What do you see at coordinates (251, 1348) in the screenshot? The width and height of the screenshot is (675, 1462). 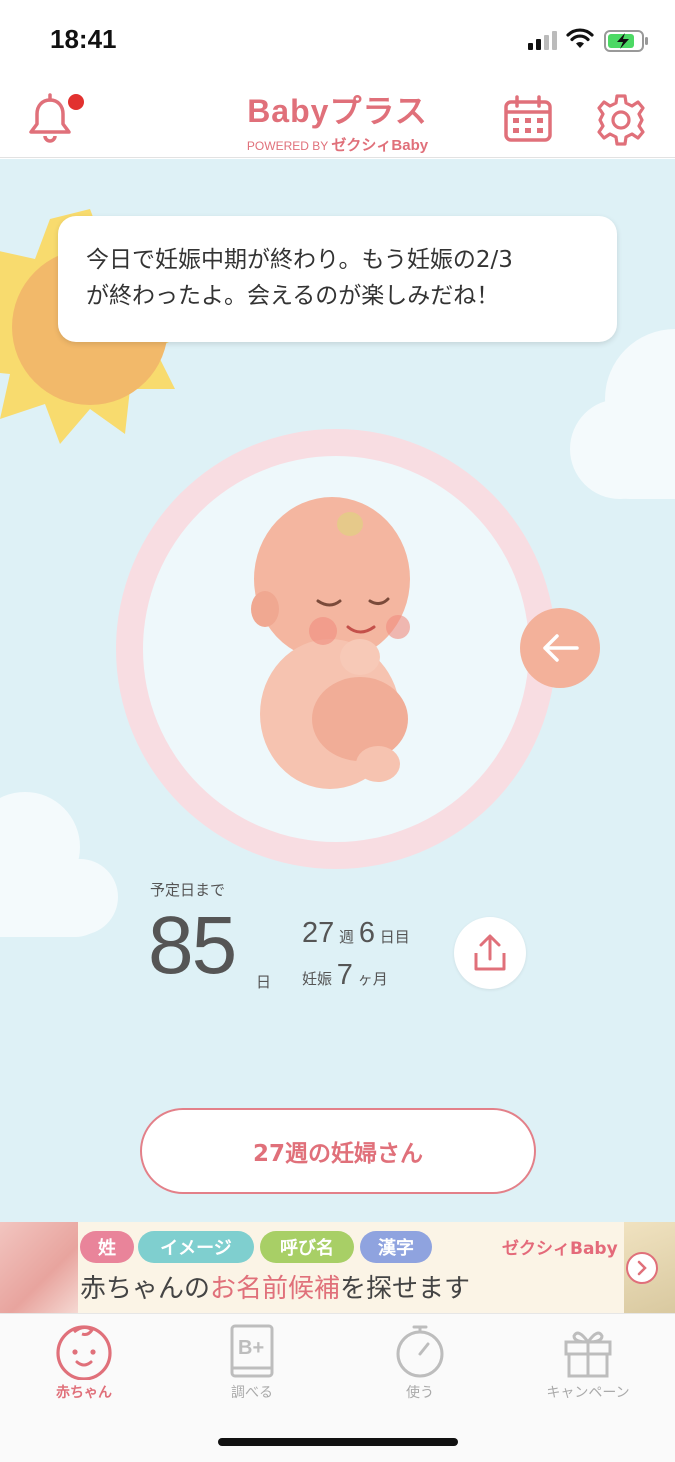 I see `svg-text: B+` at bounding box center [251, 1348].